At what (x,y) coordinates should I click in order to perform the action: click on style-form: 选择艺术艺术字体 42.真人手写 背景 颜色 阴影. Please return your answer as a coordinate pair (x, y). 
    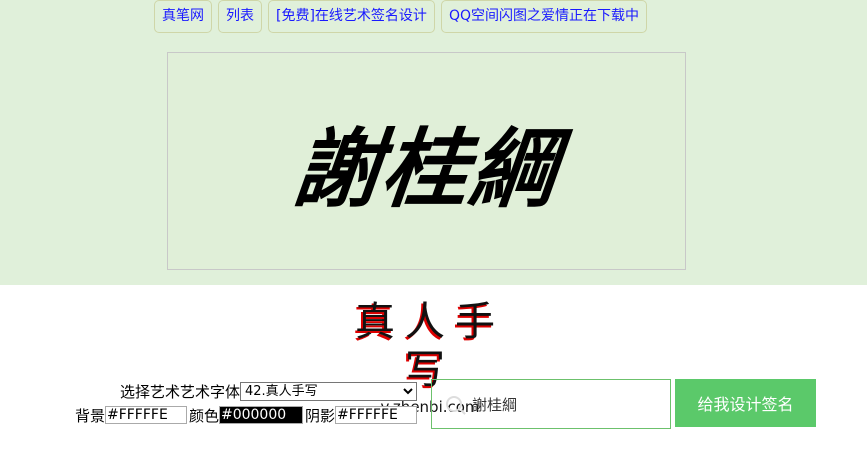
    Looking at the image, I should click on (238, 403).